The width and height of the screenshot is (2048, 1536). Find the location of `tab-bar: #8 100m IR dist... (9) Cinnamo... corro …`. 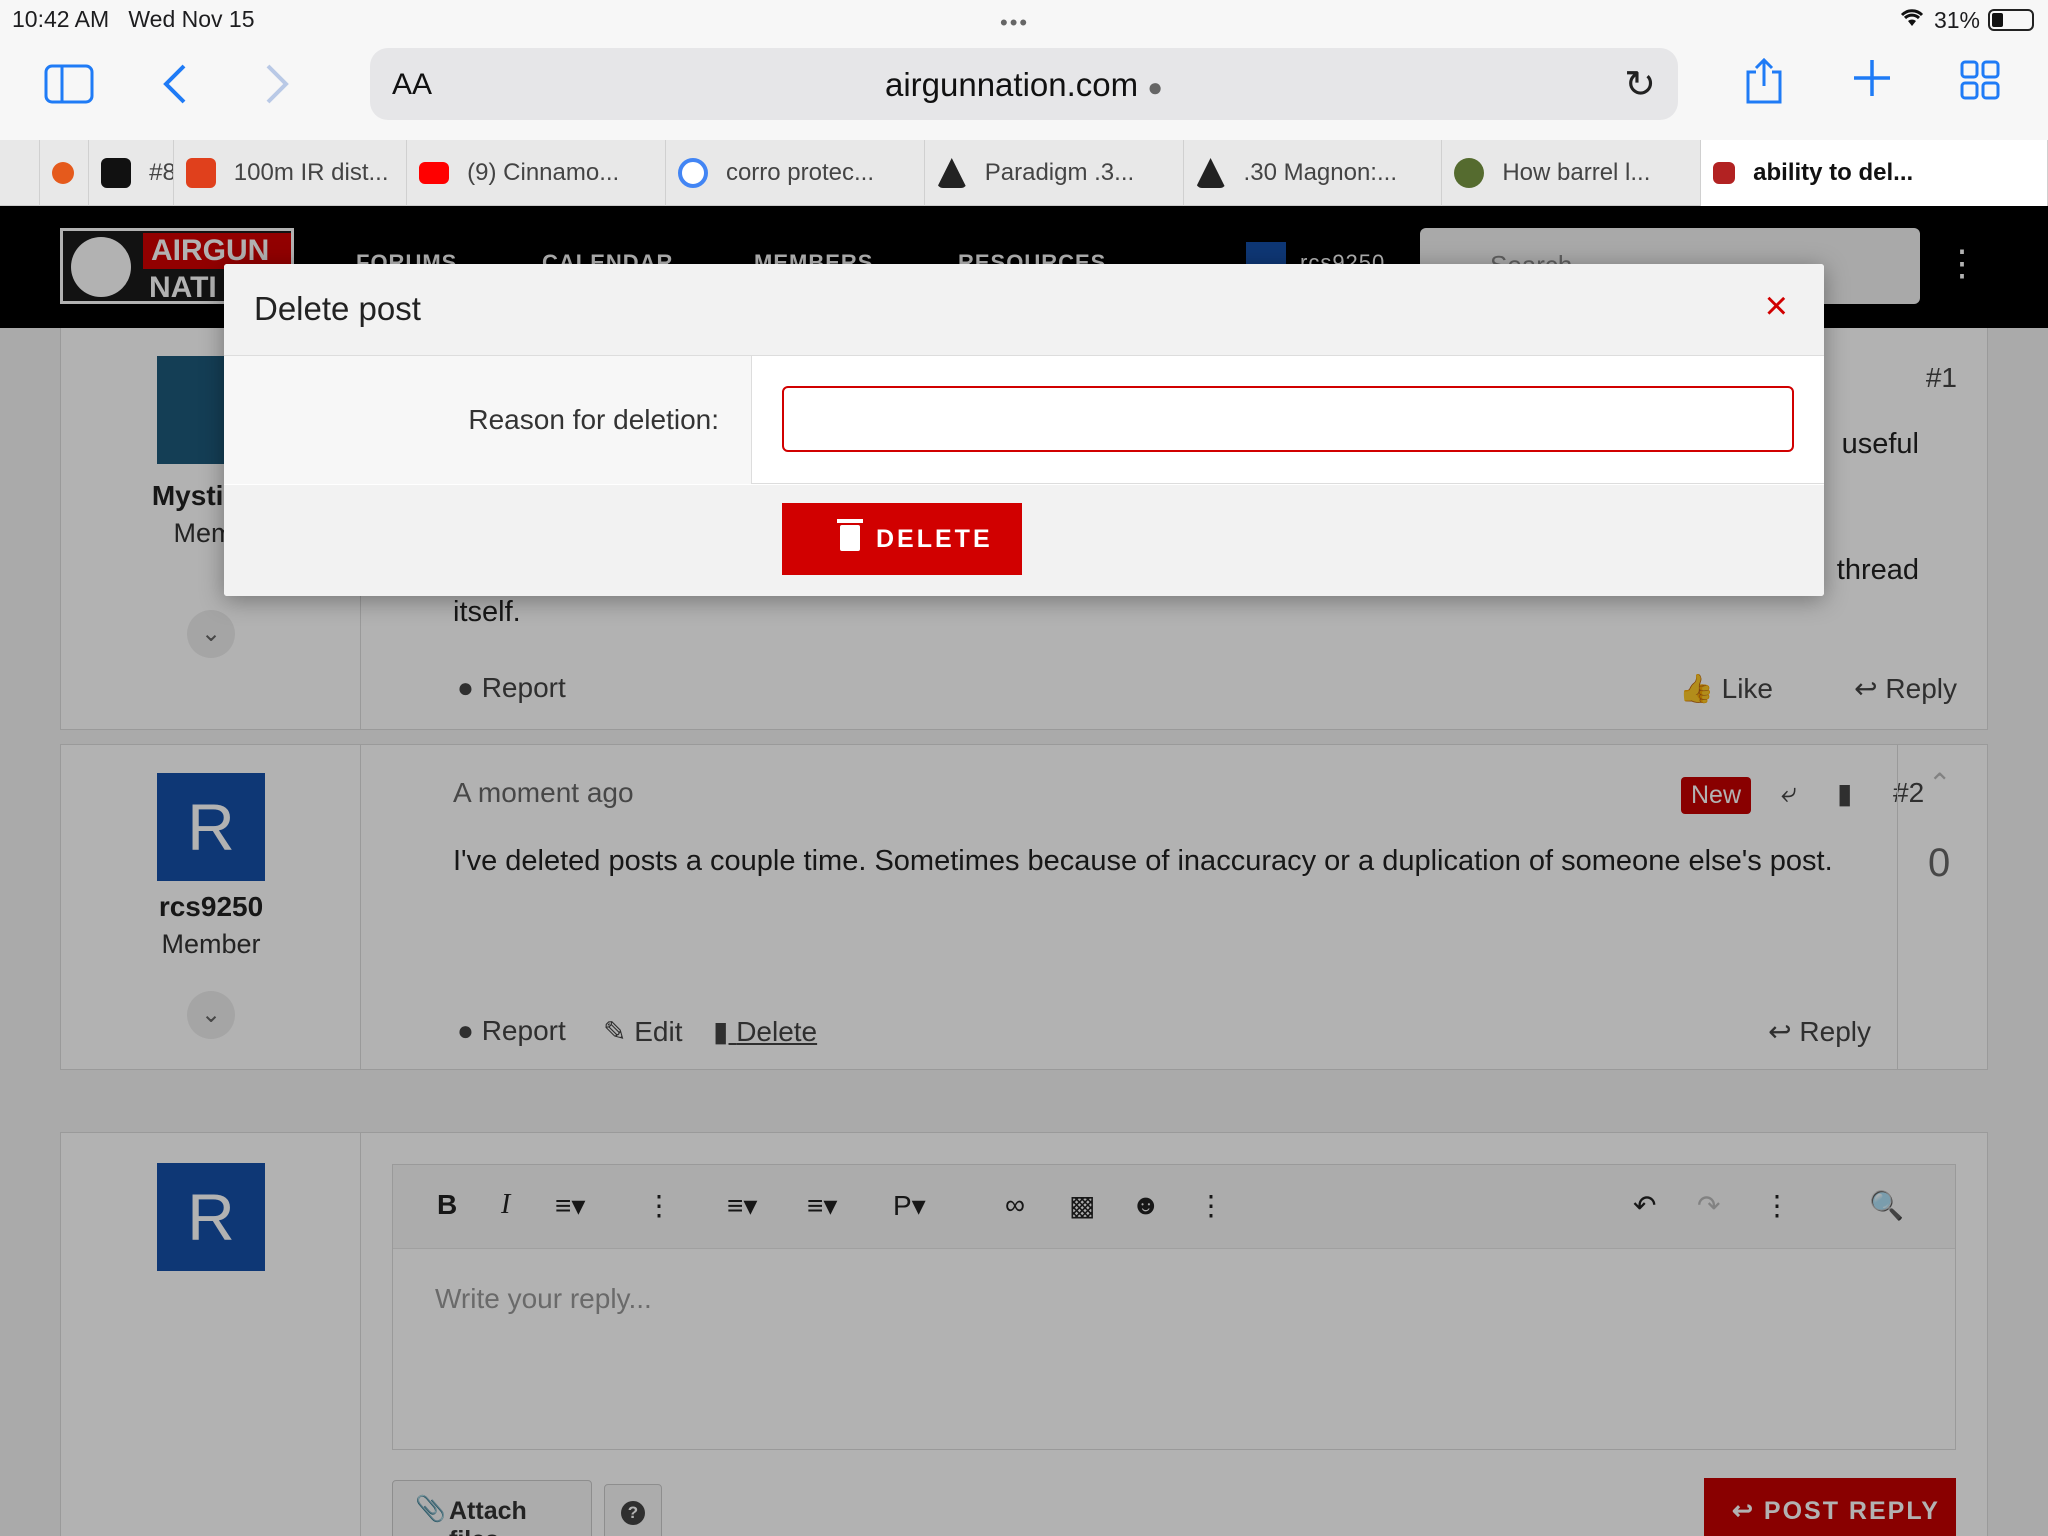

tab-bar: #8 100m IR dist... (9) Cinnamo... corro … is located at coordinates (1024, 173).